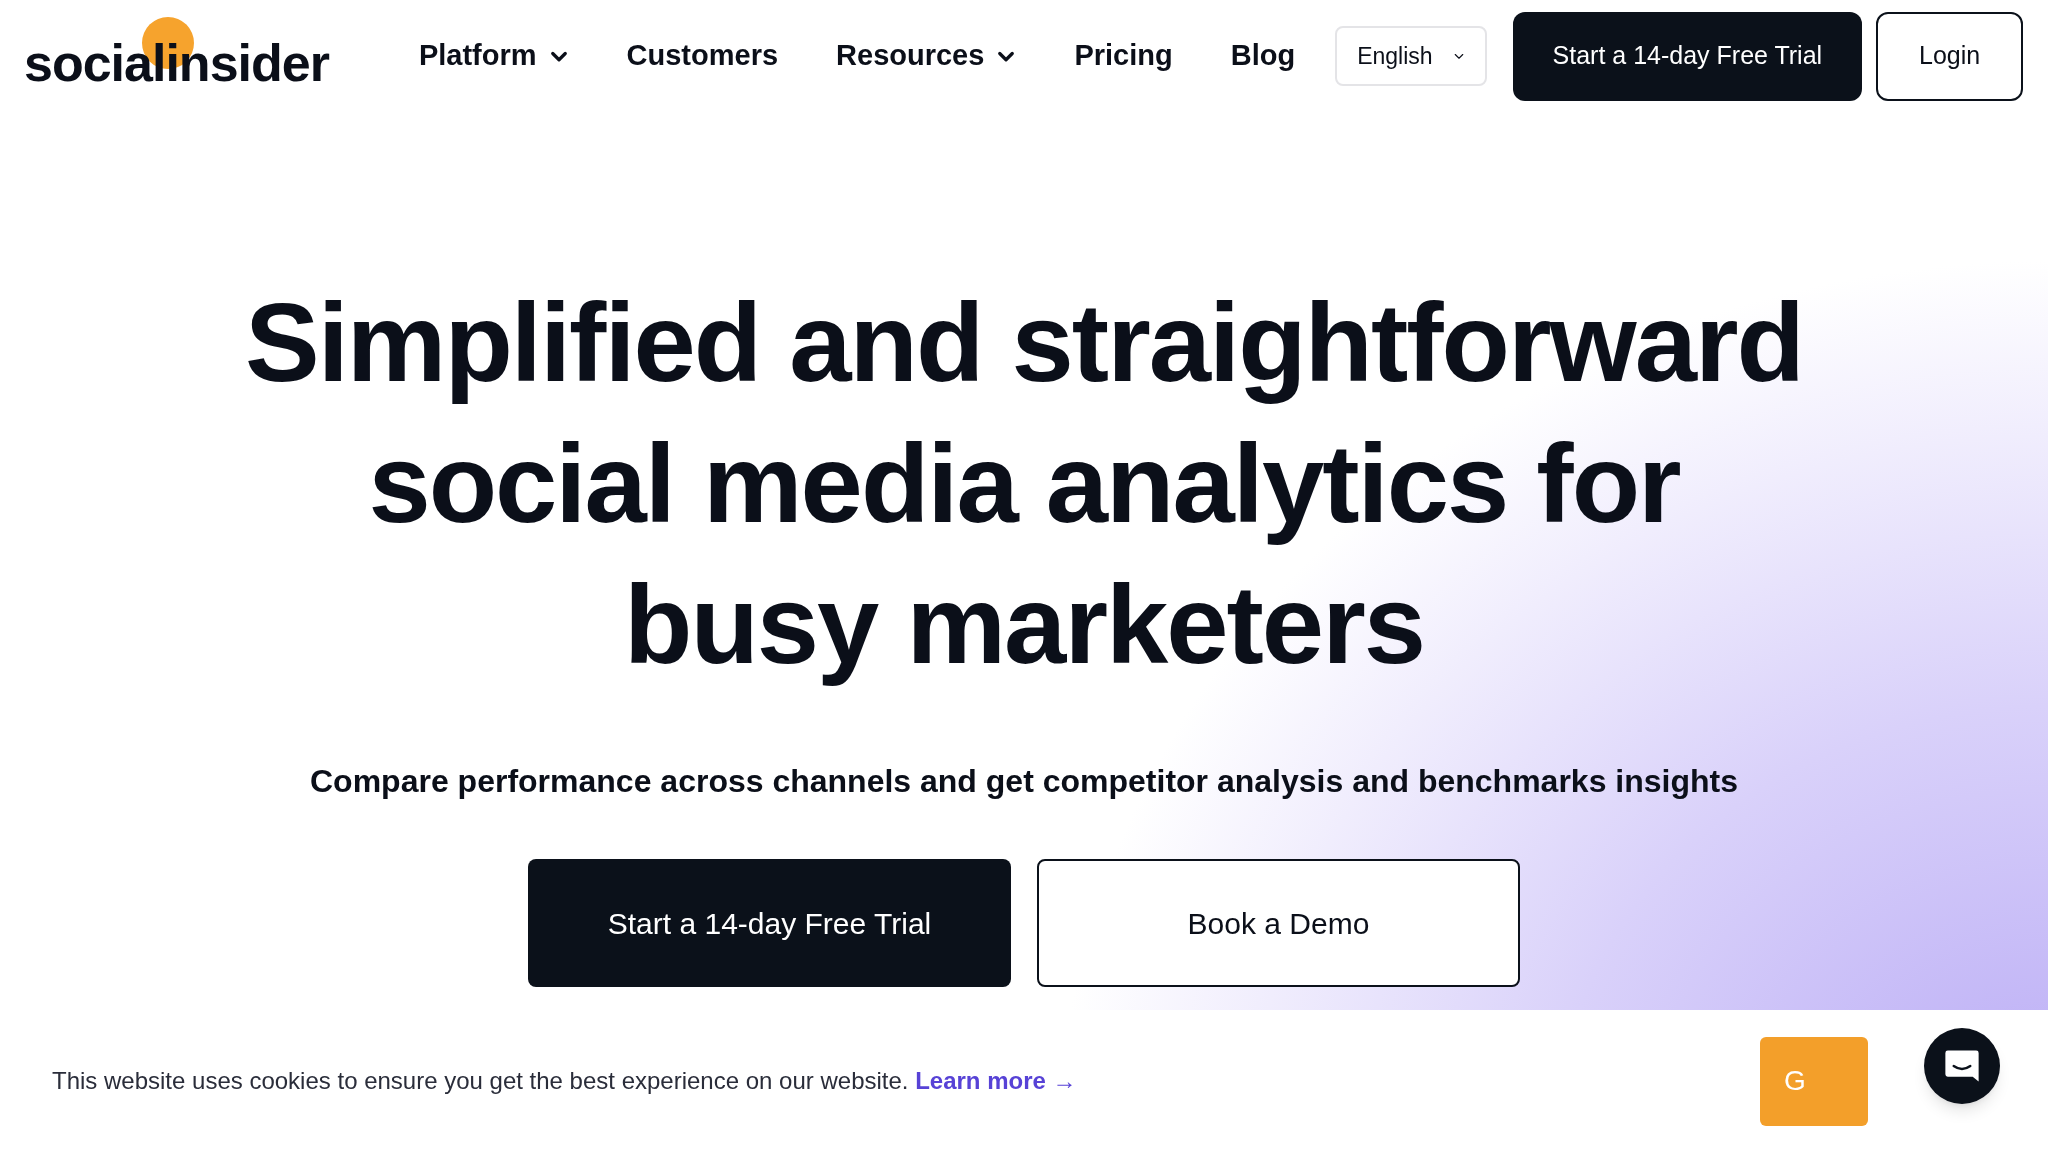  I want to click on nav-link: Resources, so click(910, 56).